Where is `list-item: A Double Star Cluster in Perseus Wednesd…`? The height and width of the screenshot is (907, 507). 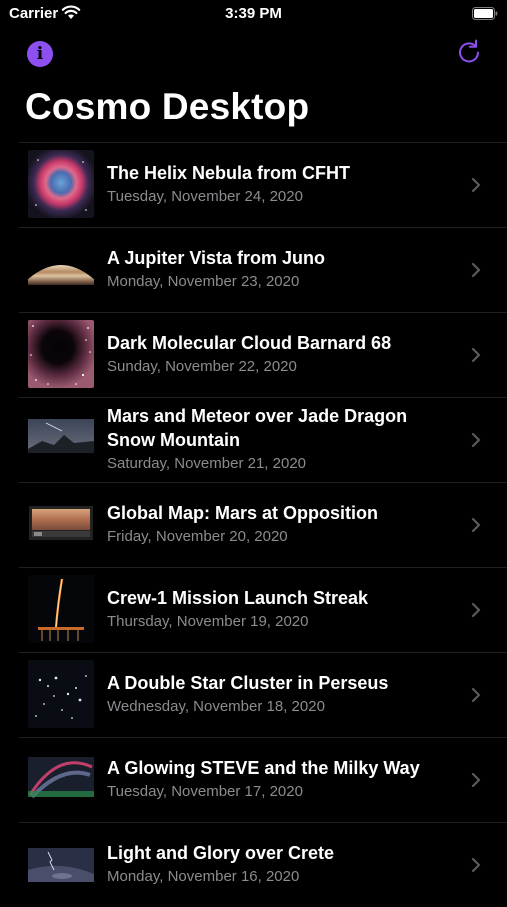 list-item: A Double Star Cluster in Perseus Wednesd… is located at coordinates (253, 694).